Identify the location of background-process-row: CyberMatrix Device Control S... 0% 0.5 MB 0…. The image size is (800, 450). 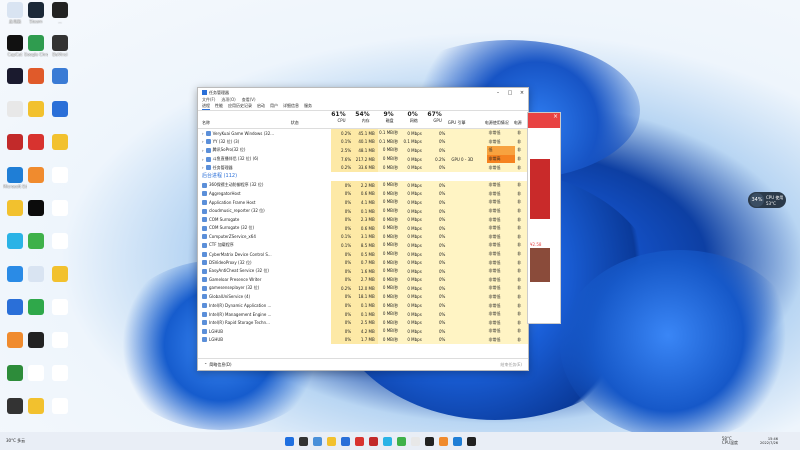
(363, 254).